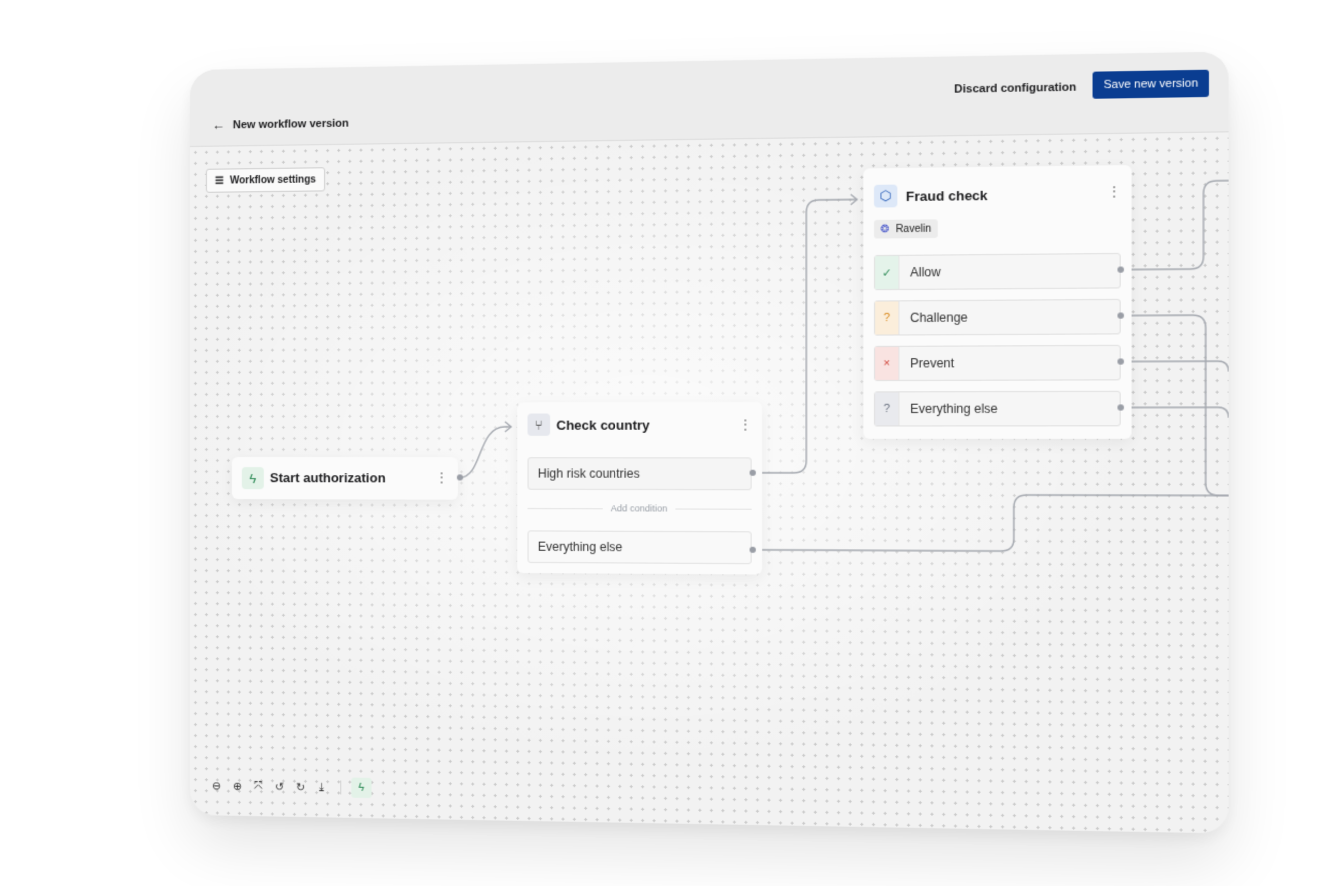  I want to click on challenge-output-port, so click(1120, 315).